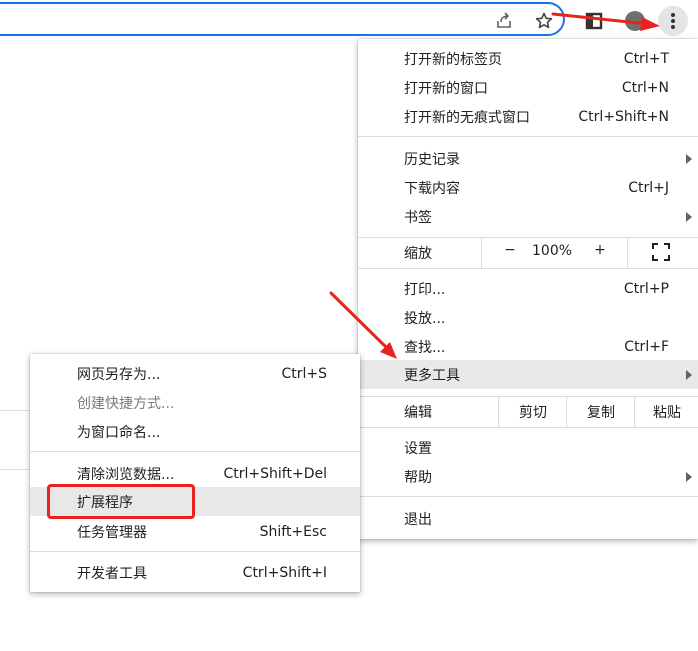  Describe the element at coordinates (661, 252) in the screenshot. I see `fullscreen-icon` at that location.